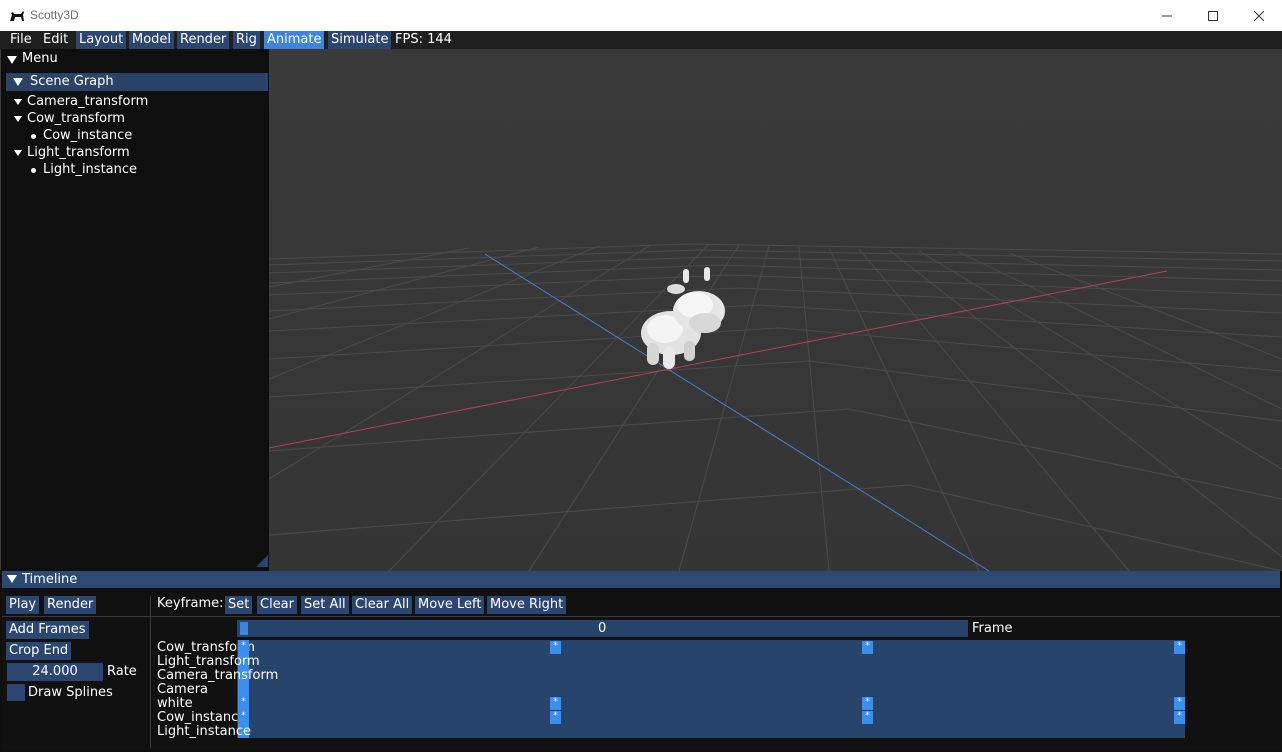 Image resolution: width=1282 pixels, height=752 pixels. What do you see at coordinates (382, 605) in the screenshot?
I see `keyframe-clear-all-button: Clear All` at bounding box center [382, 605].